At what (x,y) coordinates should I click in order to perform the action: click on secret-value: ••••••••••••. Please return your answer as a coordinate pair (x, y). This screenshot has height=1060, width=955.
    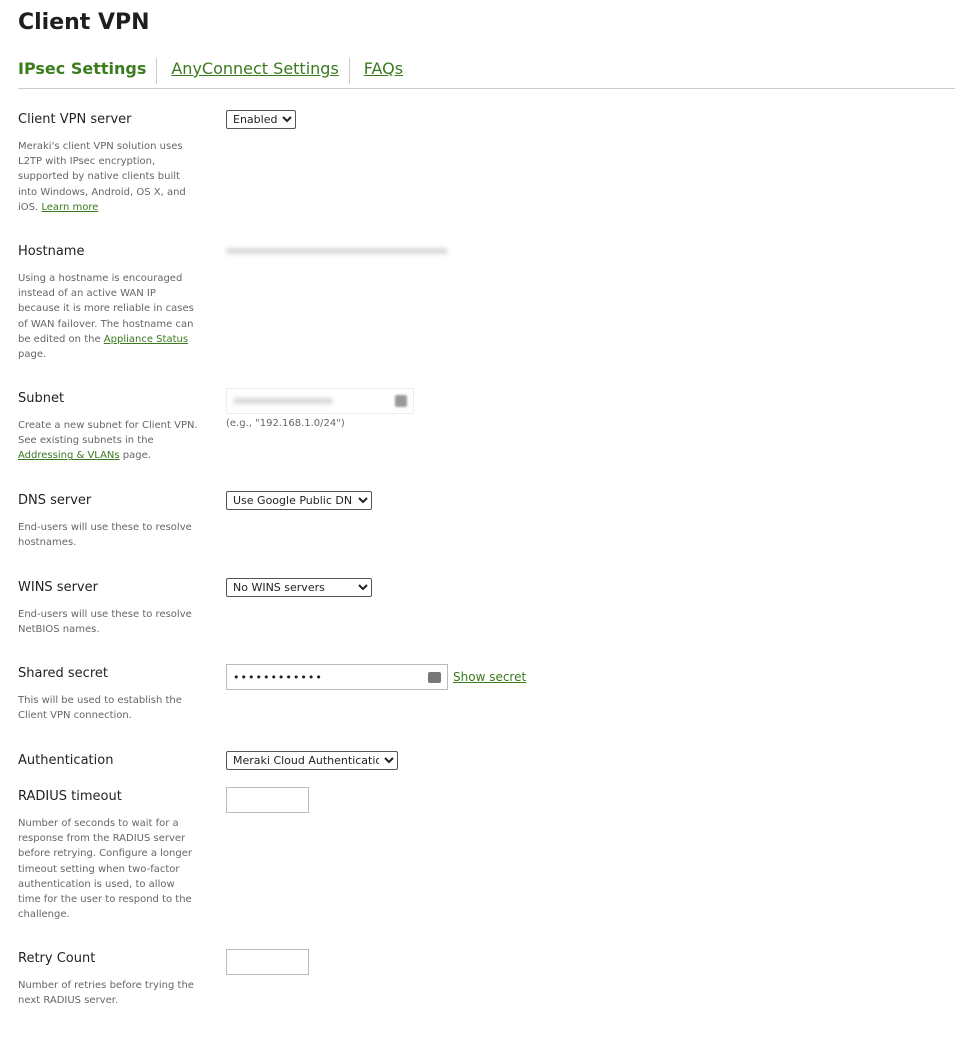
    Looking at the image, I should click on (278, 677).